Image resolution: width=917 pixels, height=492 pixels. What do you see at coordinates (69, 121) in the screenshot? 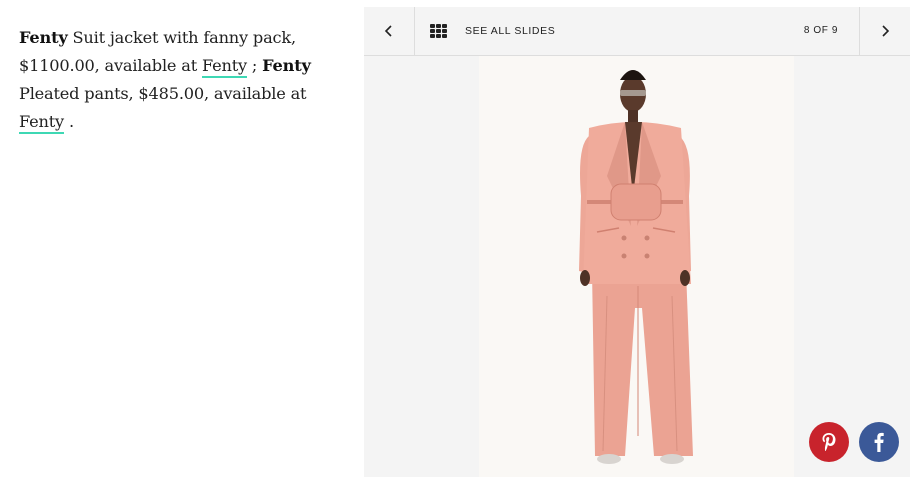
I see `caption-end: .` at bounding box center [69, 121].